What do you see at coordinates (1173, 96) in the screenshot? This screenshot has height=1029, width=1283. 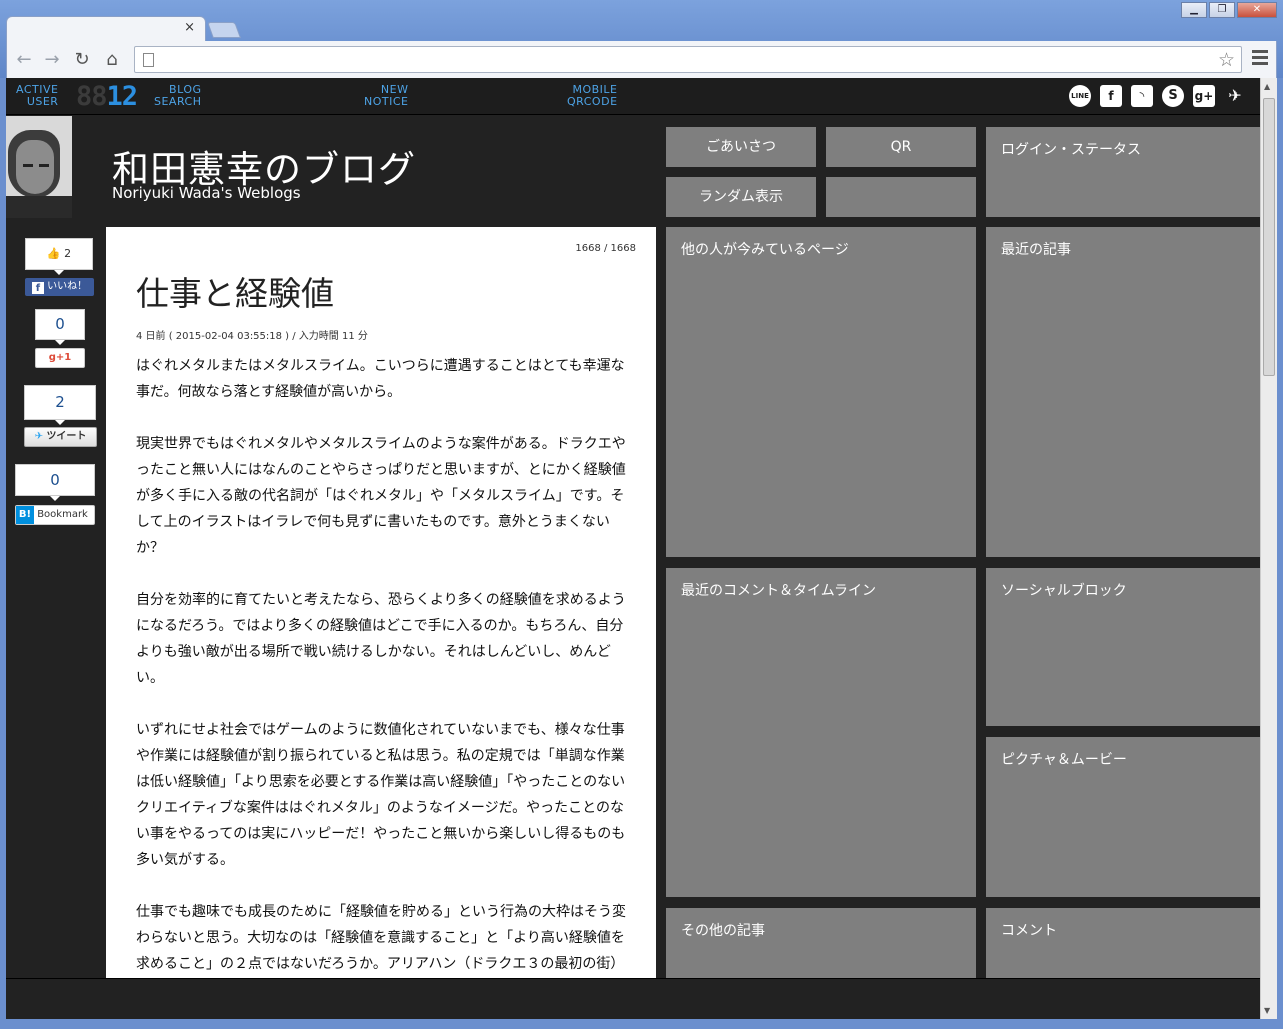 I see `skype-icon: S` at bounding box center [1173, 96].